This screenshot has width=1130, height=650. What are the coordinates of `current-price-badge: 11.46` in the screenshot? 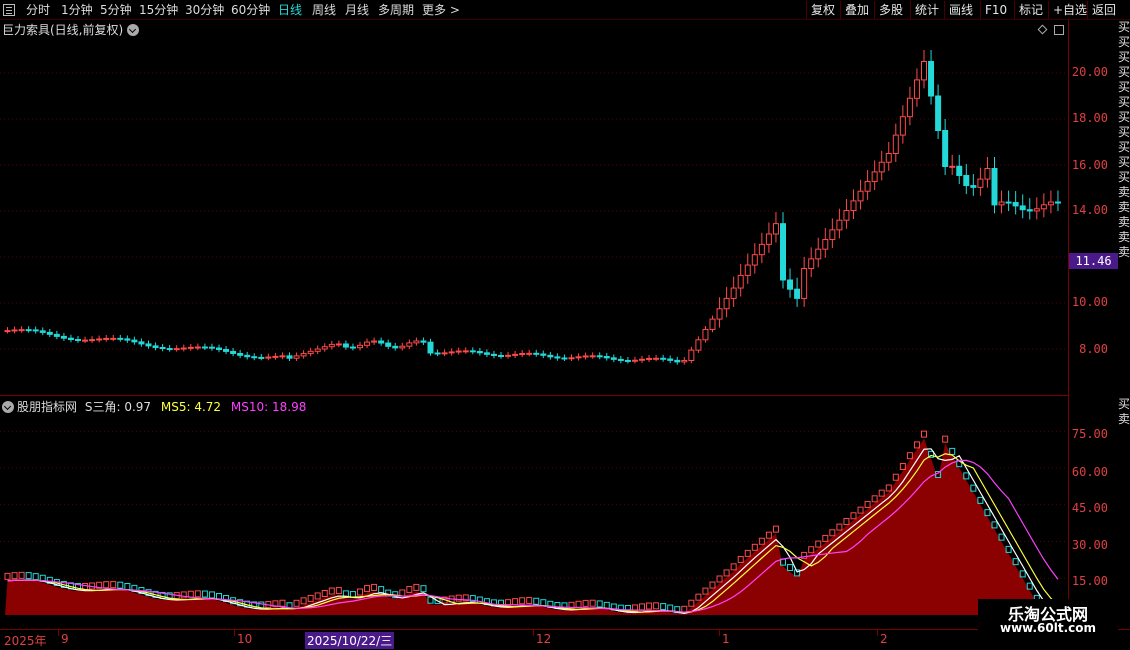 It's located at (1093, 261).